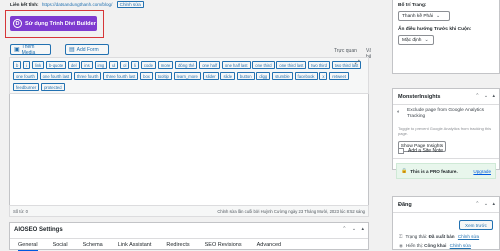 This screenshot has height=251, width=500. What do you see at coordinates (210, 76) in the screenshot?
I see `quicktag-button: slider` at bounding box center [210, 76].